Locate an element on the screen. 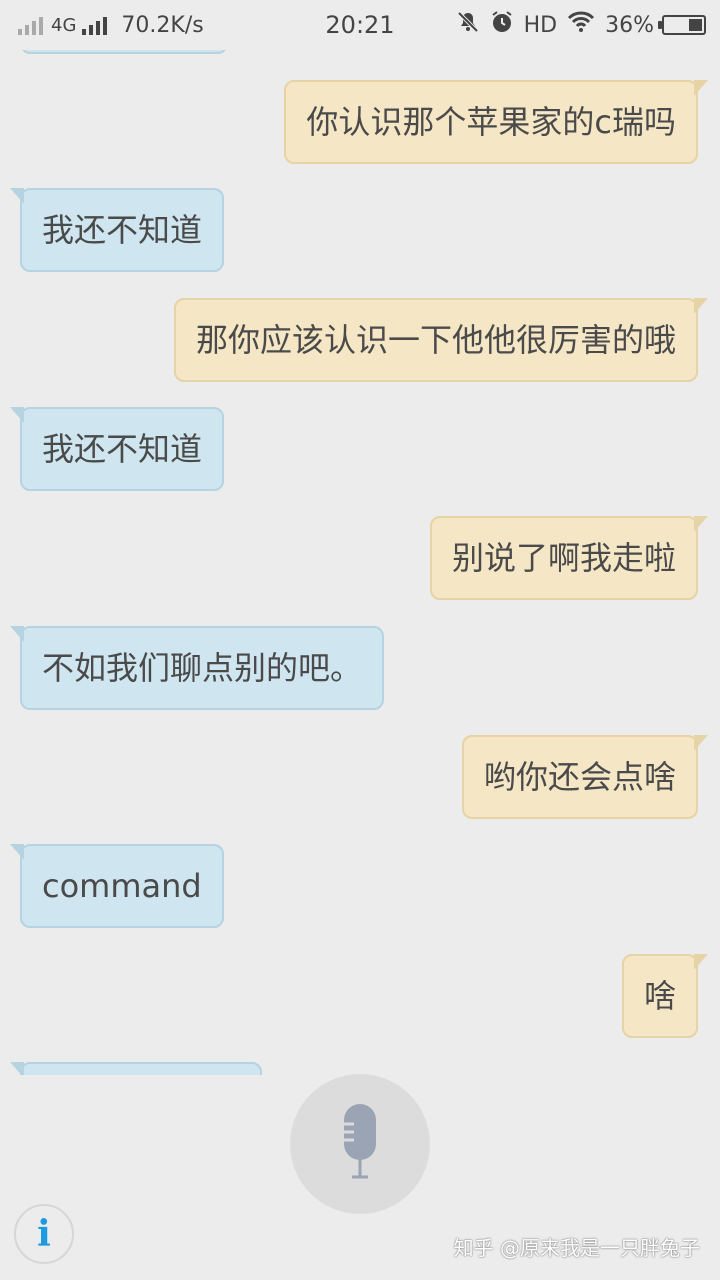  notification-off-icon is located at coordinates (468, 25).